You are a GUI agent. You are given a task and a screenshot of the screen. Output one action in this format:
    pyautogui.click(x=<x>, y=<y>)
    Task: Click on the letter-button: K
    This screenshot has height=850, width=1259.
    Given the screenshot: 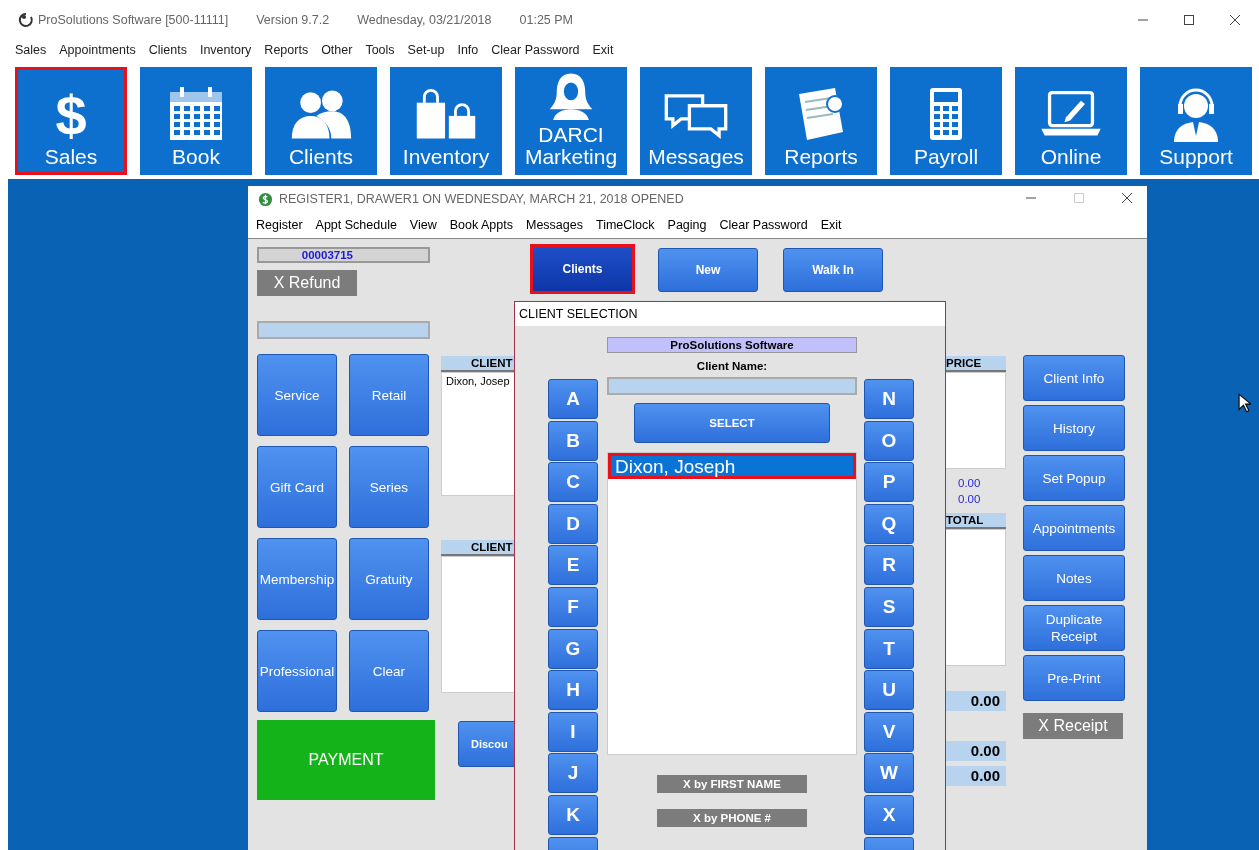 What is the action you would take?
    pyautogui.click(x=573, y=814)
    